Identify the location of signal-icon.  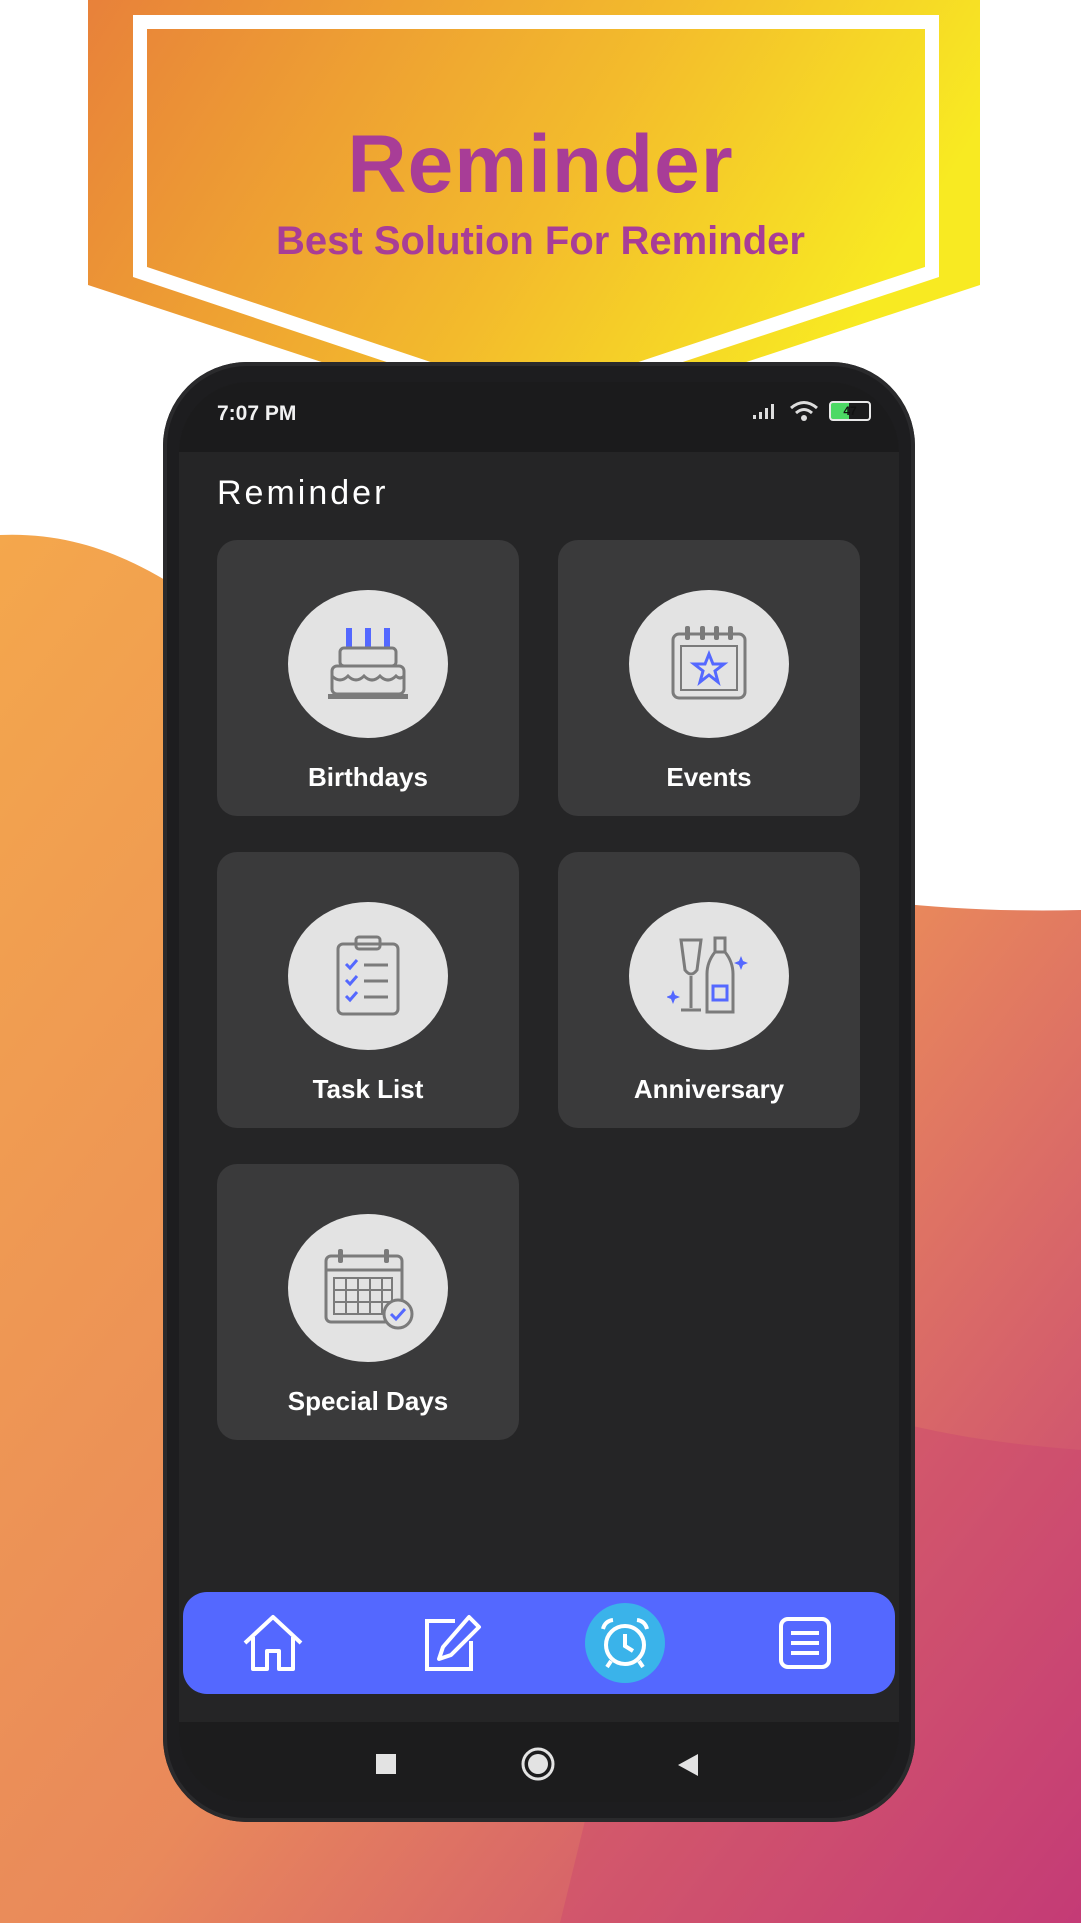
(763, 411).